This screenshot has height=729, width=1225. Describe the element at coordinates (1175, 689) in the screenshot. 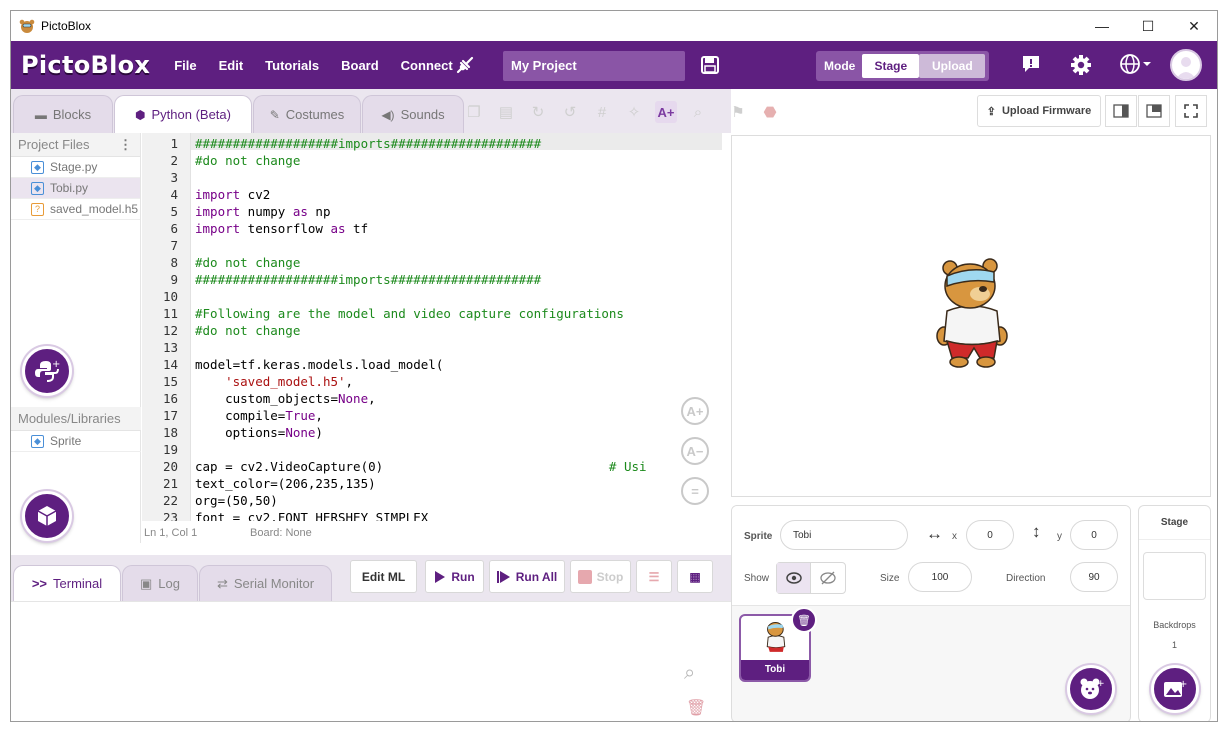

I see `add-backdrop-button: +` at that location.